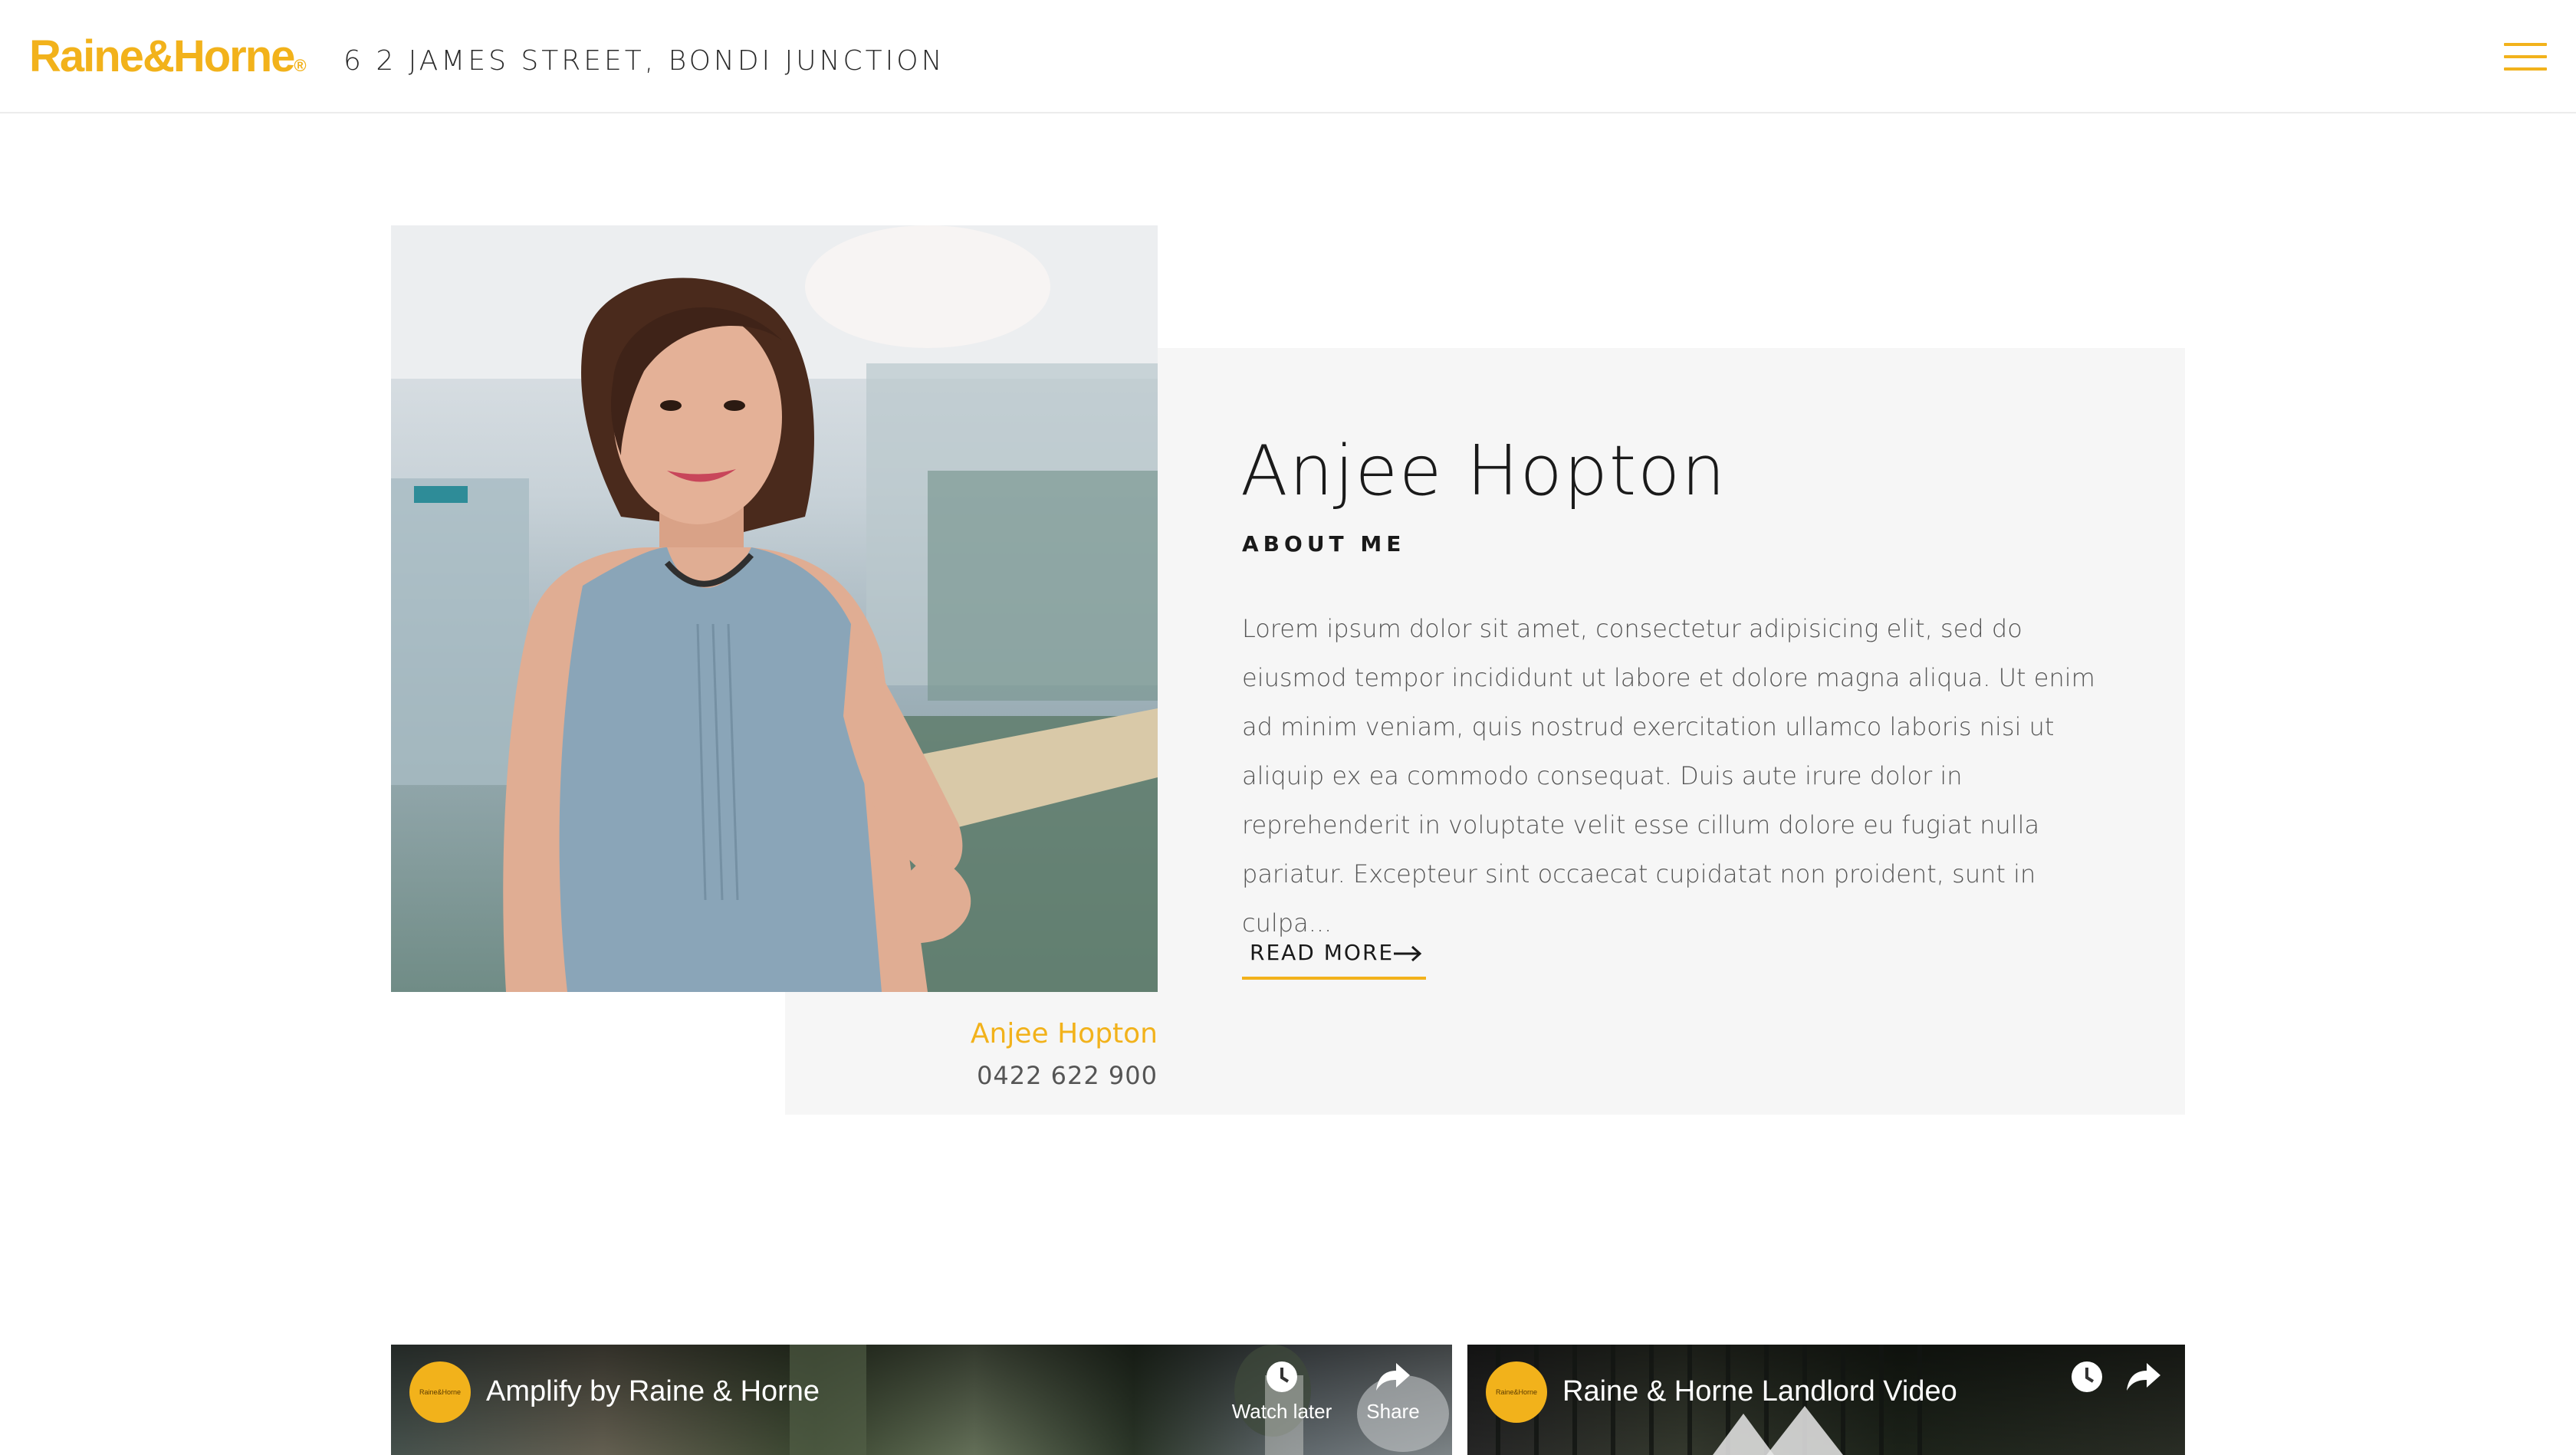  What do you see at coordinates (162, 56) in the screenshot?
I see `logo-text: Raine&Horne` at bounding box center [162, 56].